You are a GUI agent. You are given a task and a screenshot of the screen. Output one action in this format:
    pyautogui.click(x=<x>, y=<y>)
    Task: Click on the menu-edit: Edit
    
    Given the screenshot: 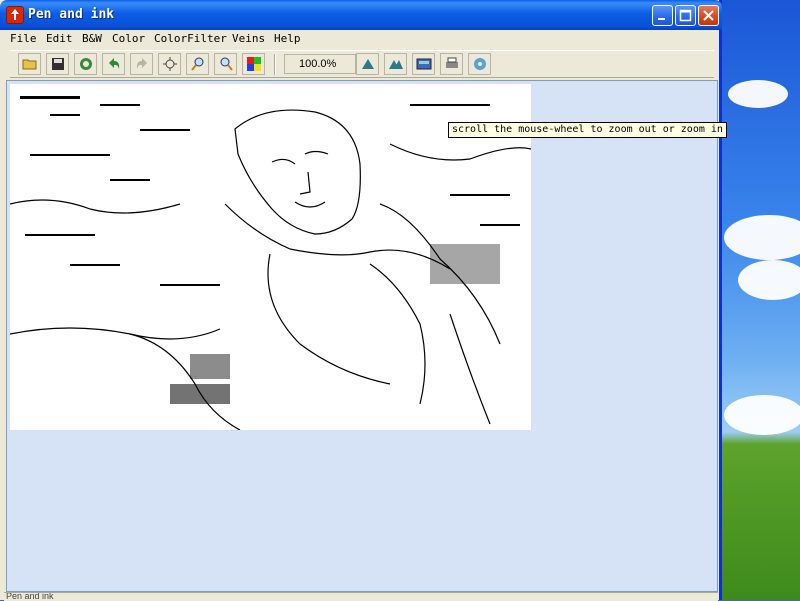 What is the action you would take?
    pyautogui.click(x=59, y=38)
    